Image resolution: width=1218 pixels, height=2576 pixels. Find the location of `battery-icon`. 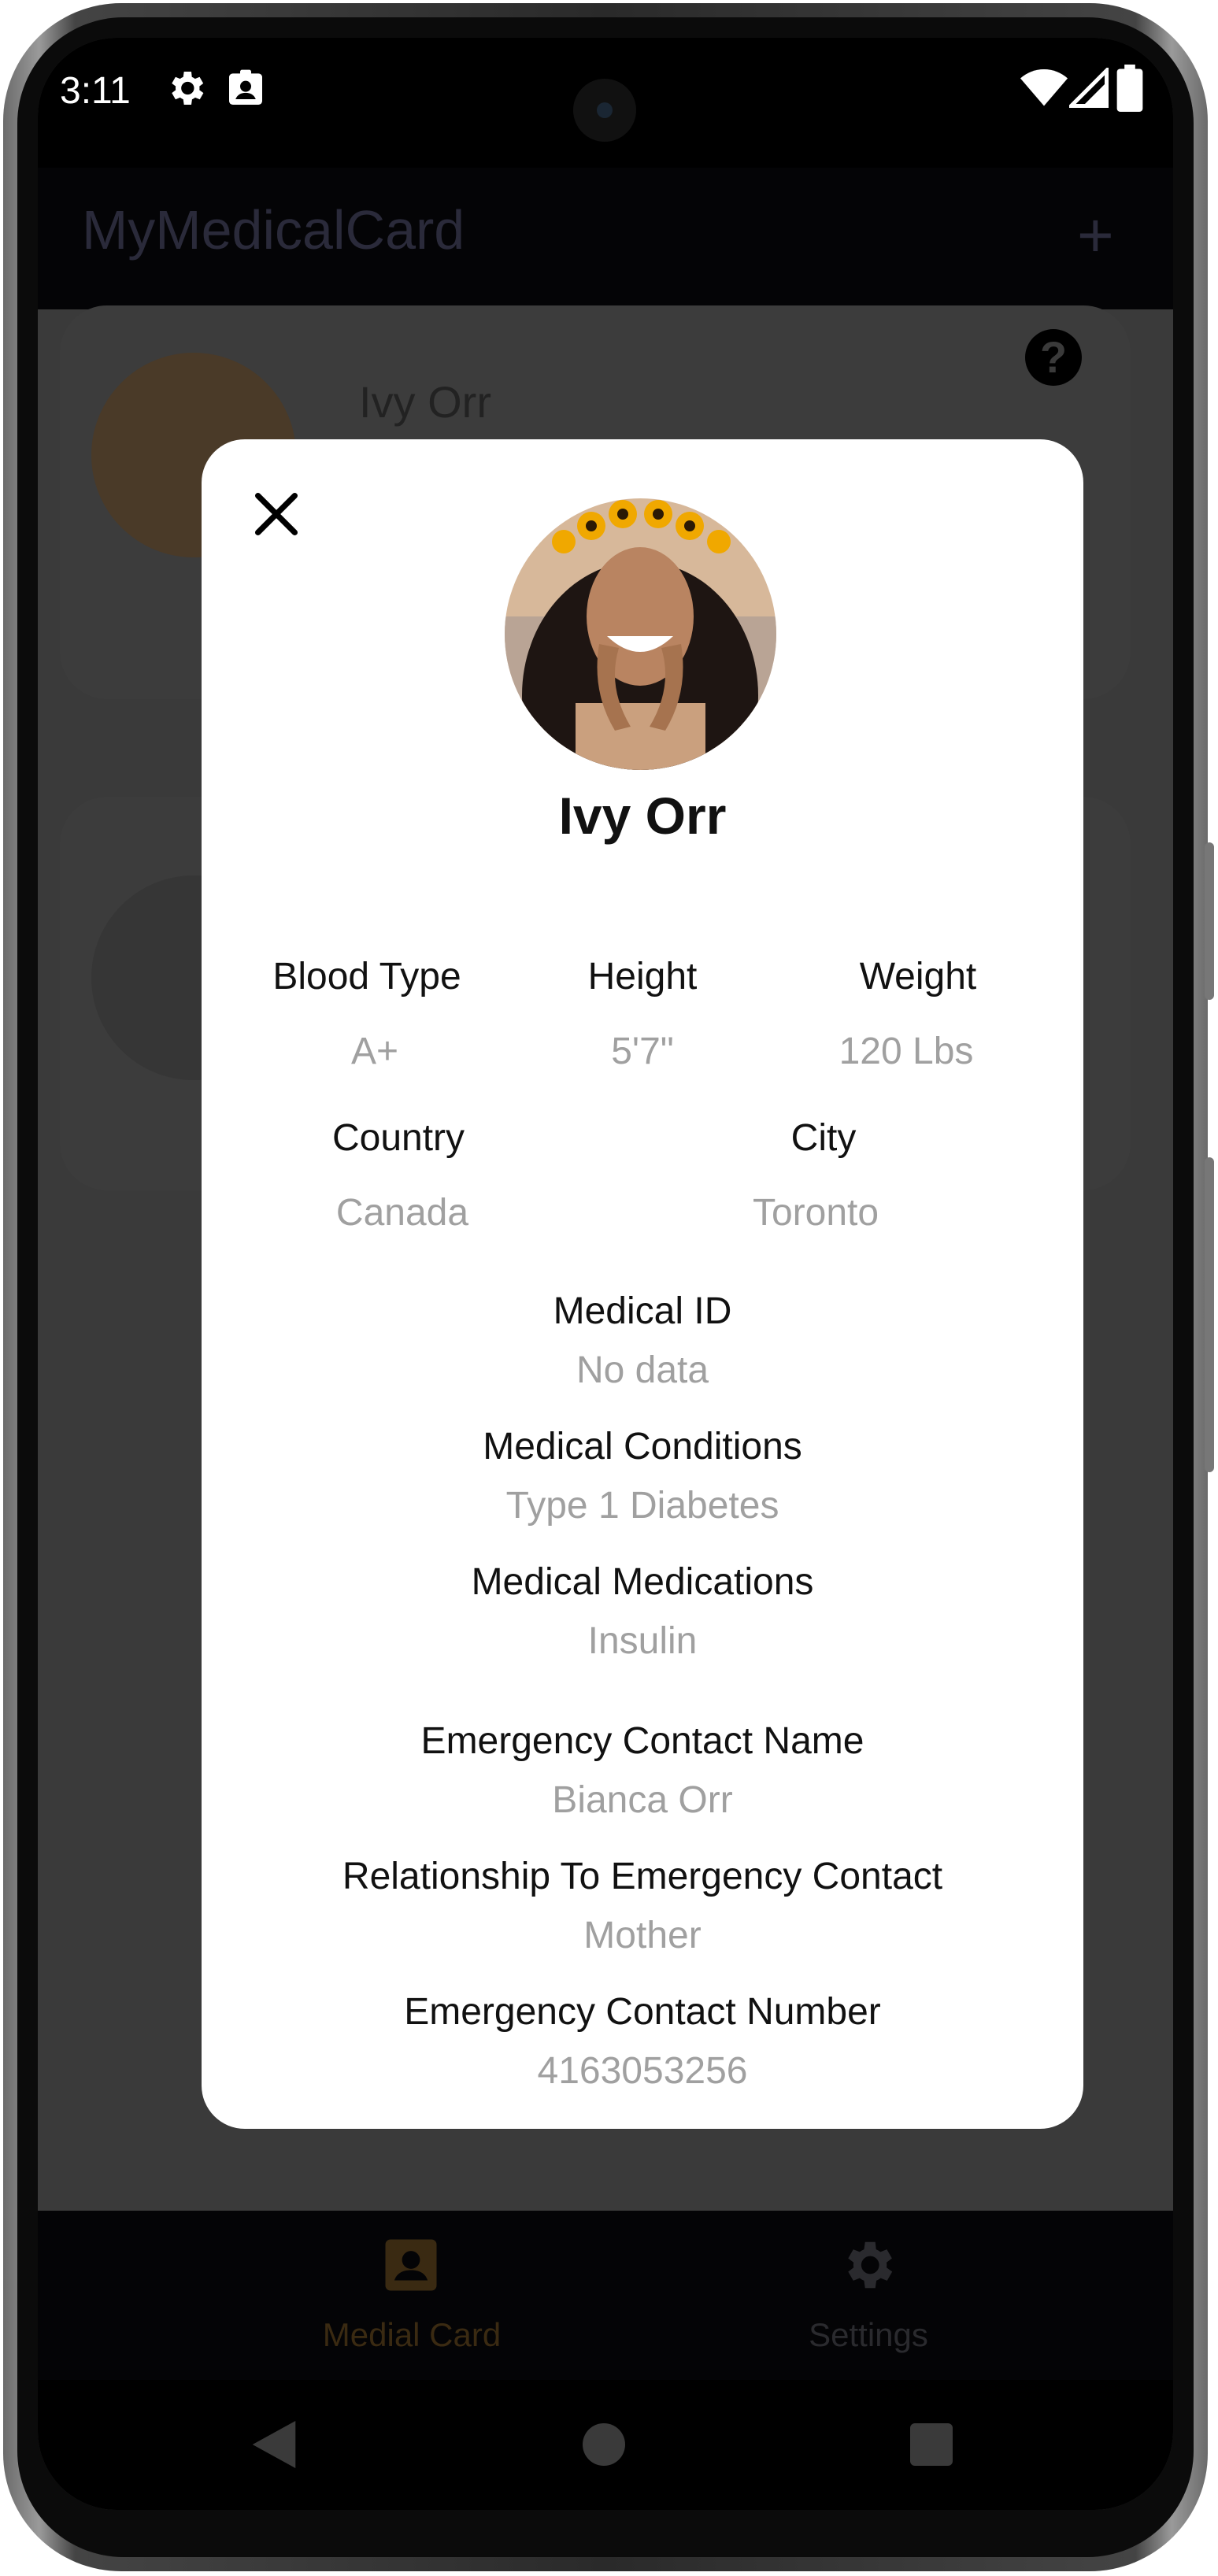

battery-icon is located at coordinates (1129, 88).